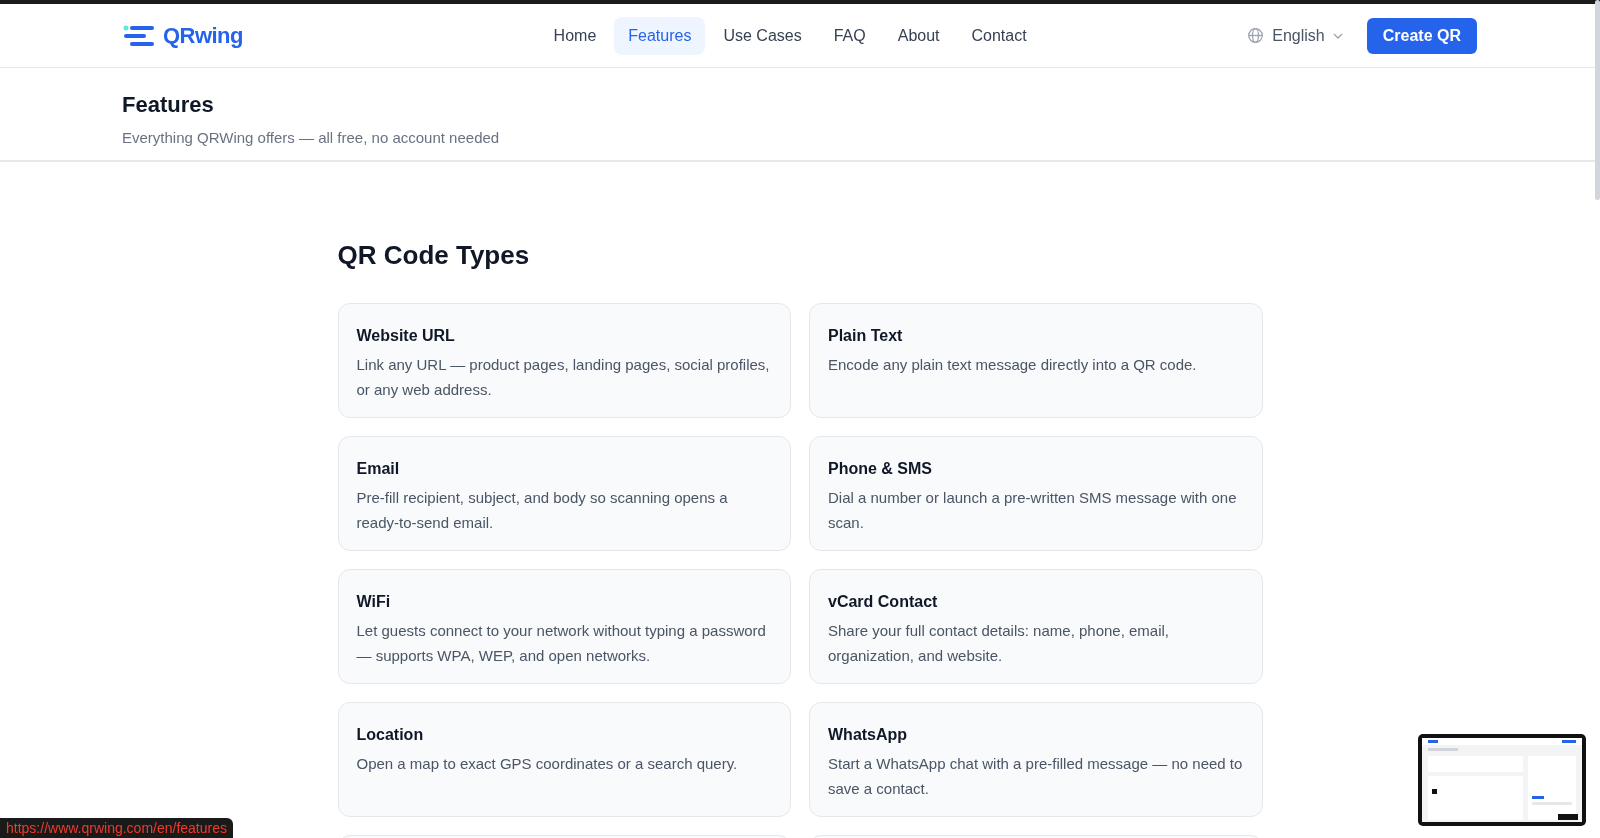 Image resolution: width=1600 pixels, height=838 pixels. I want to click on card-title: WhatsApp, so click(868, 735).